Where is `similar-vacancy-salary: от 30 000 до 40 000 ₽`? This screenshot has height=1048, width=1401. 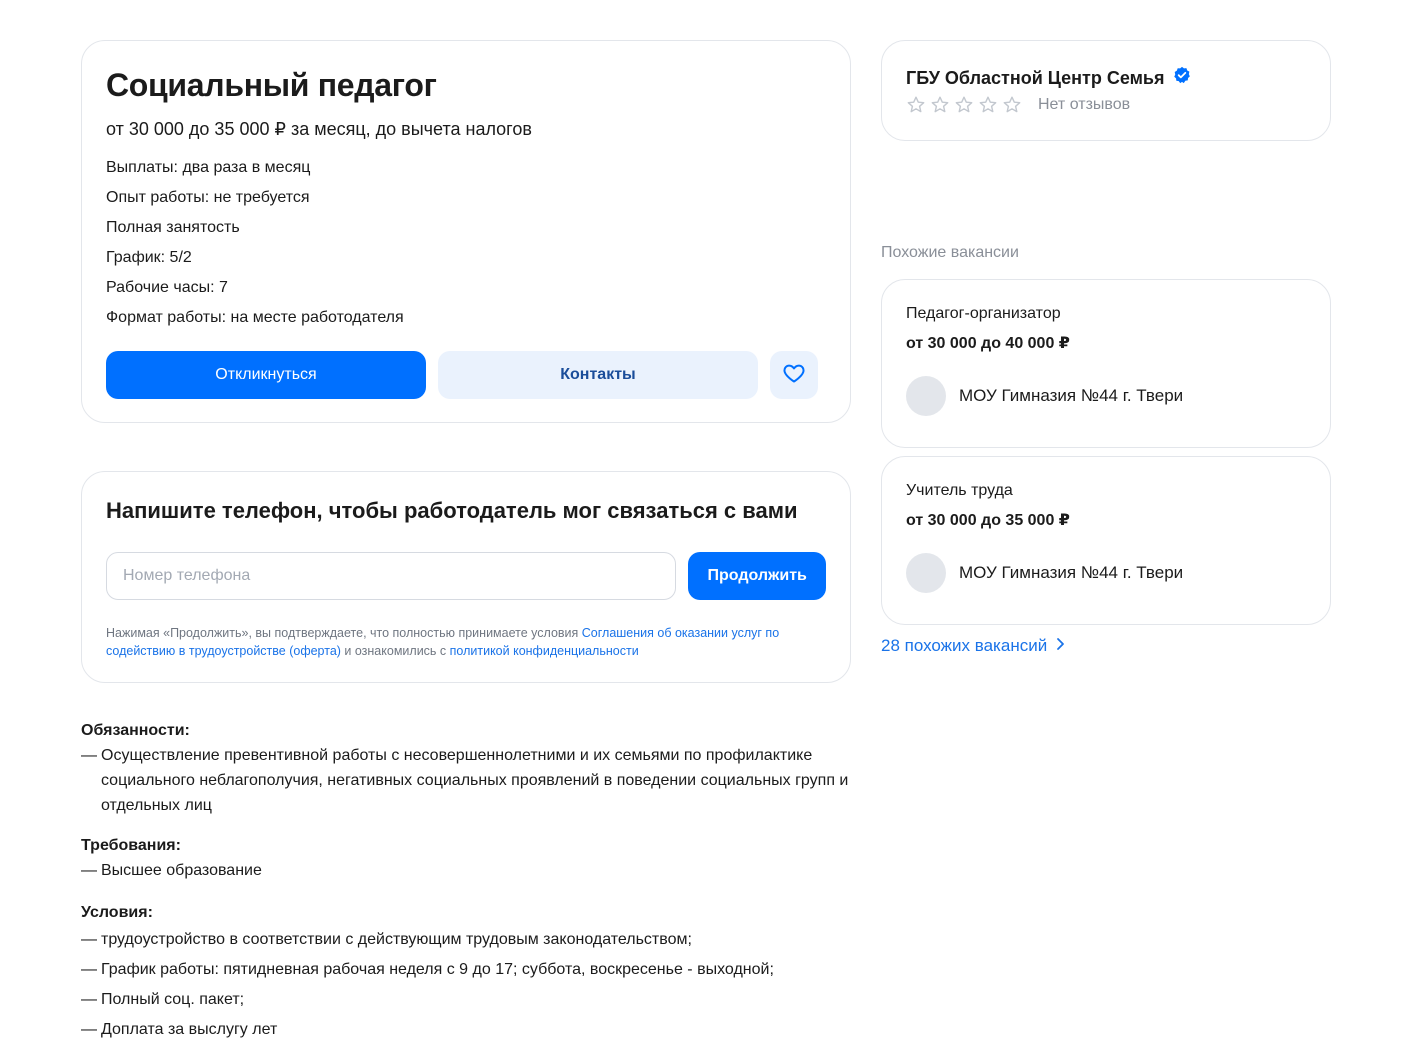 similar-vacancy-salary: от 30 000 до 40 000 ₽ is located at coordinates (988, 343).